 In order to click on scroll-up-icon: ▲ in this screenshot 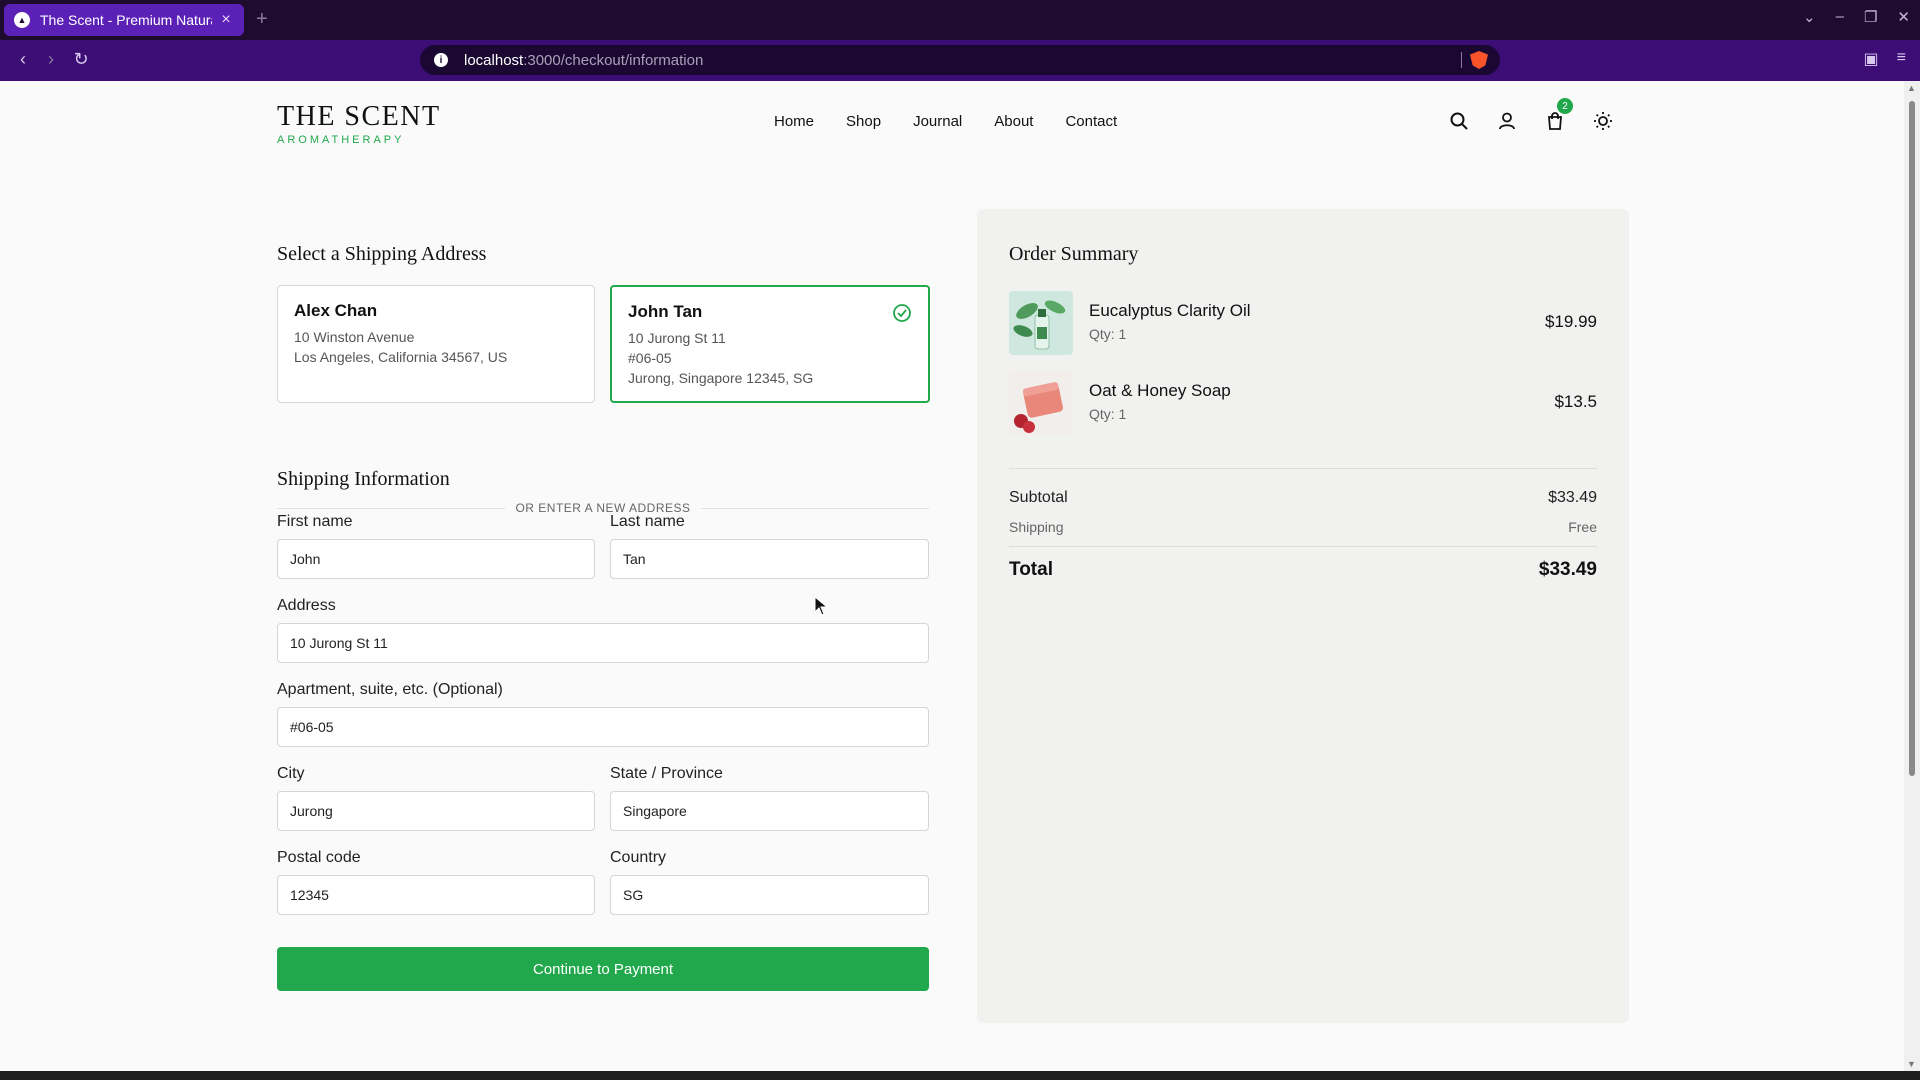, I will do `click(1911, 88)`.